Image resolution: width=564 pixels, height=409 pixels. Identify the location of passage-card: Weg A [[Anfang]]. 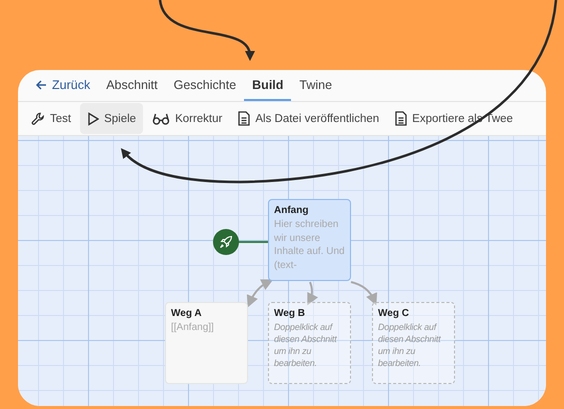
(206, 343).